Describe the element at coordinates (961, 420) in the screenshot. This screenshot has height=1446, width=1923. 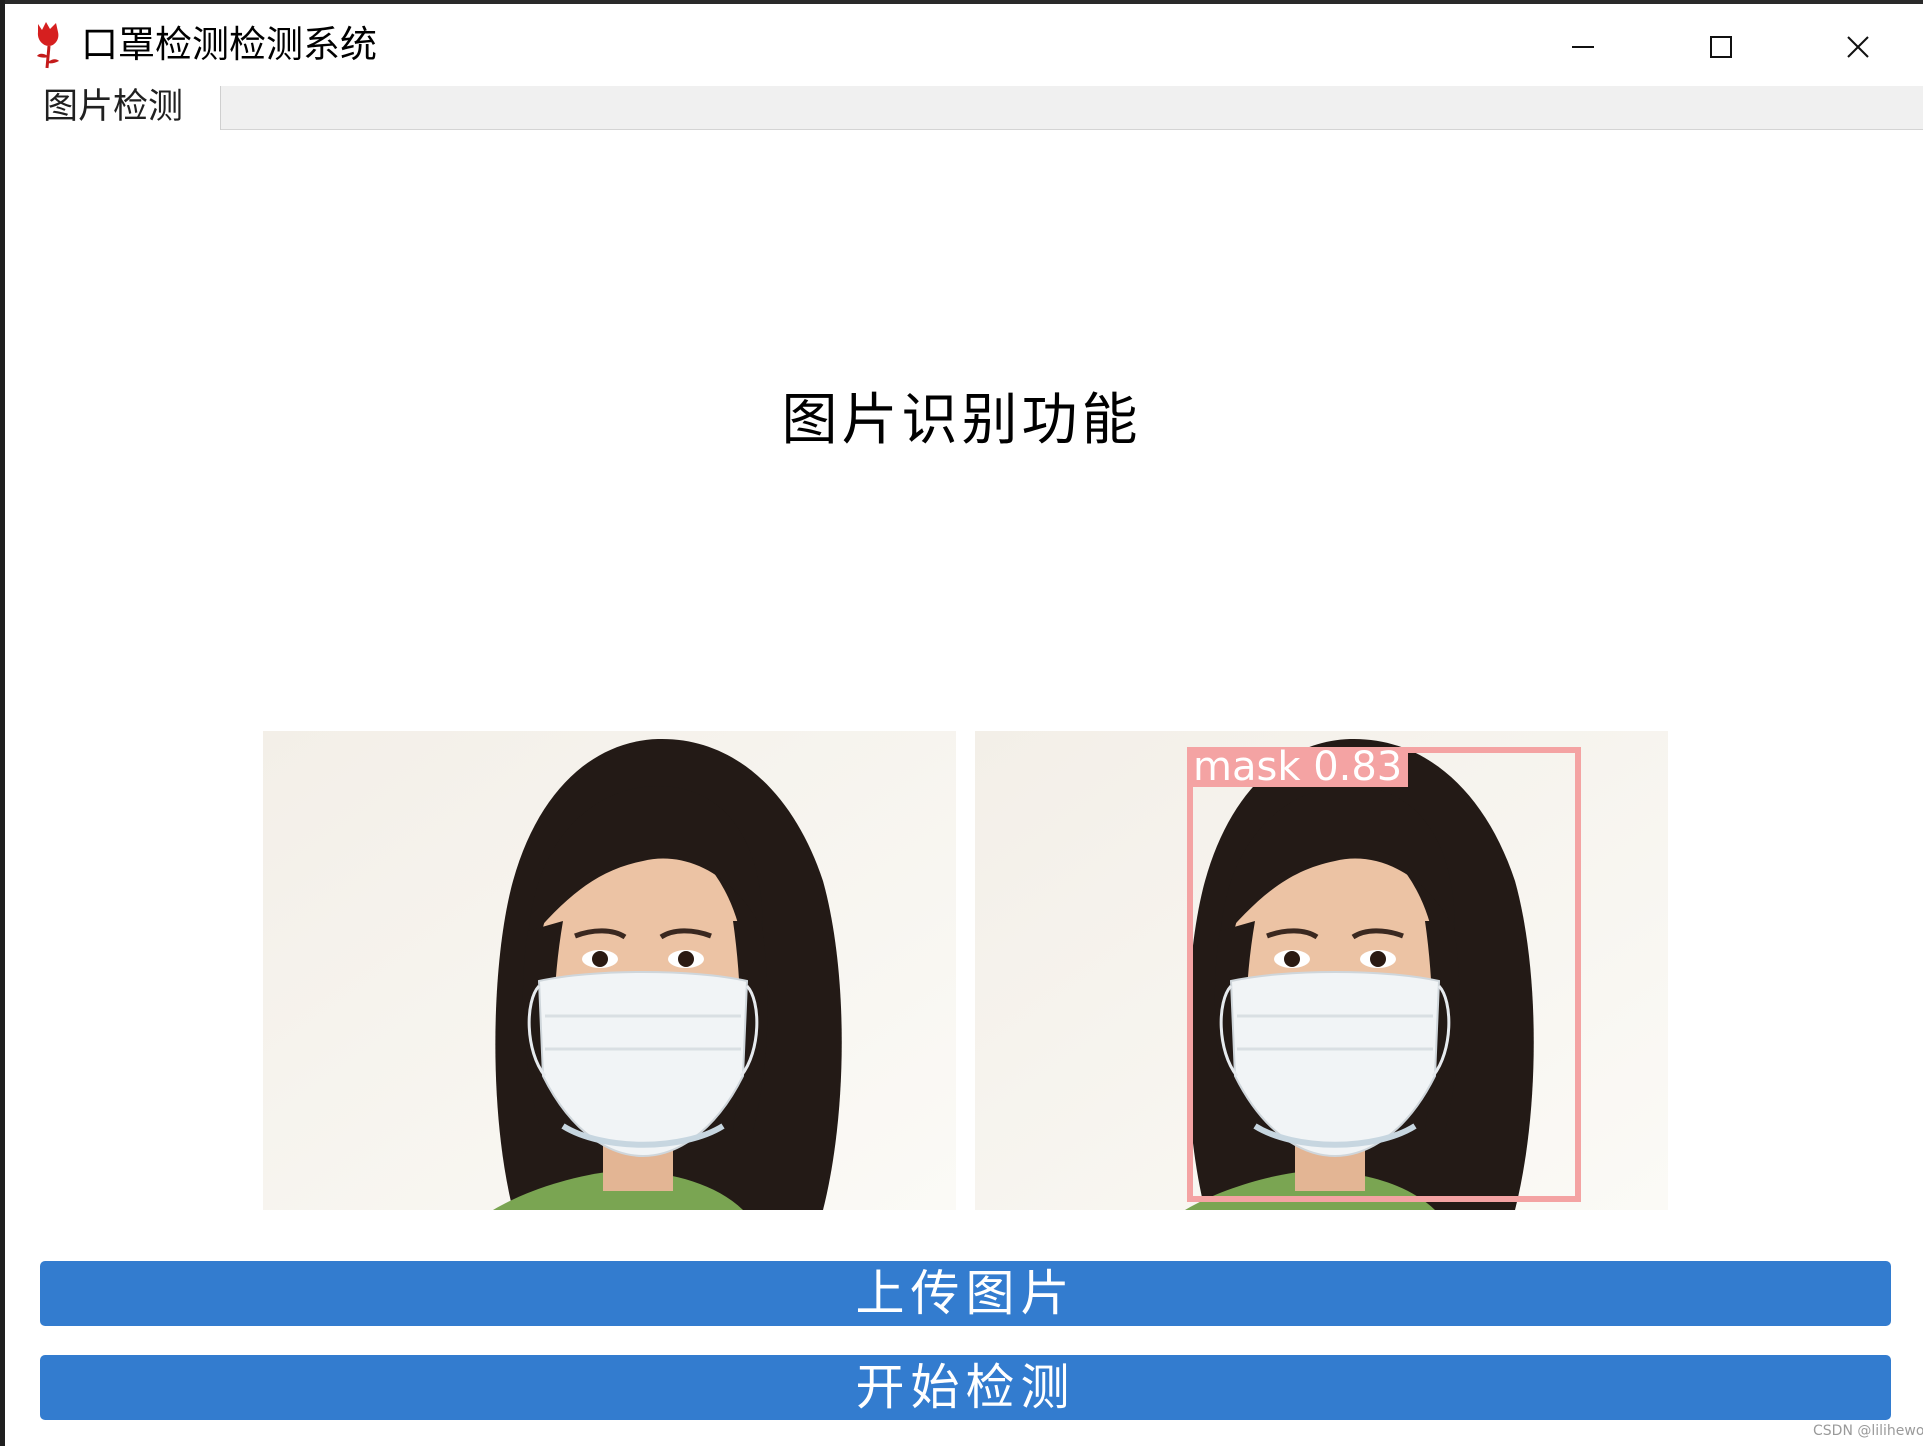
I see `page-title: 图片识别功能` at that location.